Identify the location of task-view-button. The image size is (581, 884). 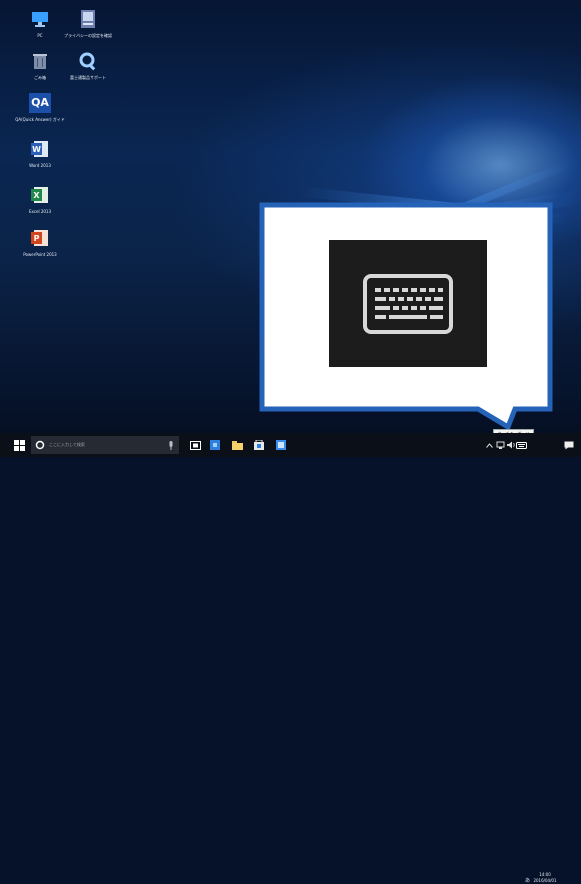
(195, 445).